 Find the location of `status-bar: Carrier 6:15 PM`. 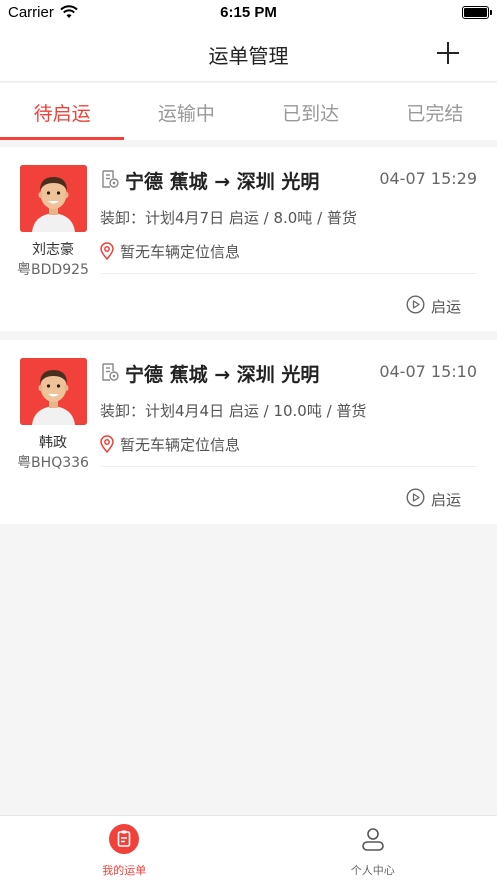

status-bar: Carrier 6:15 PM is located at coordinates (248, 13).